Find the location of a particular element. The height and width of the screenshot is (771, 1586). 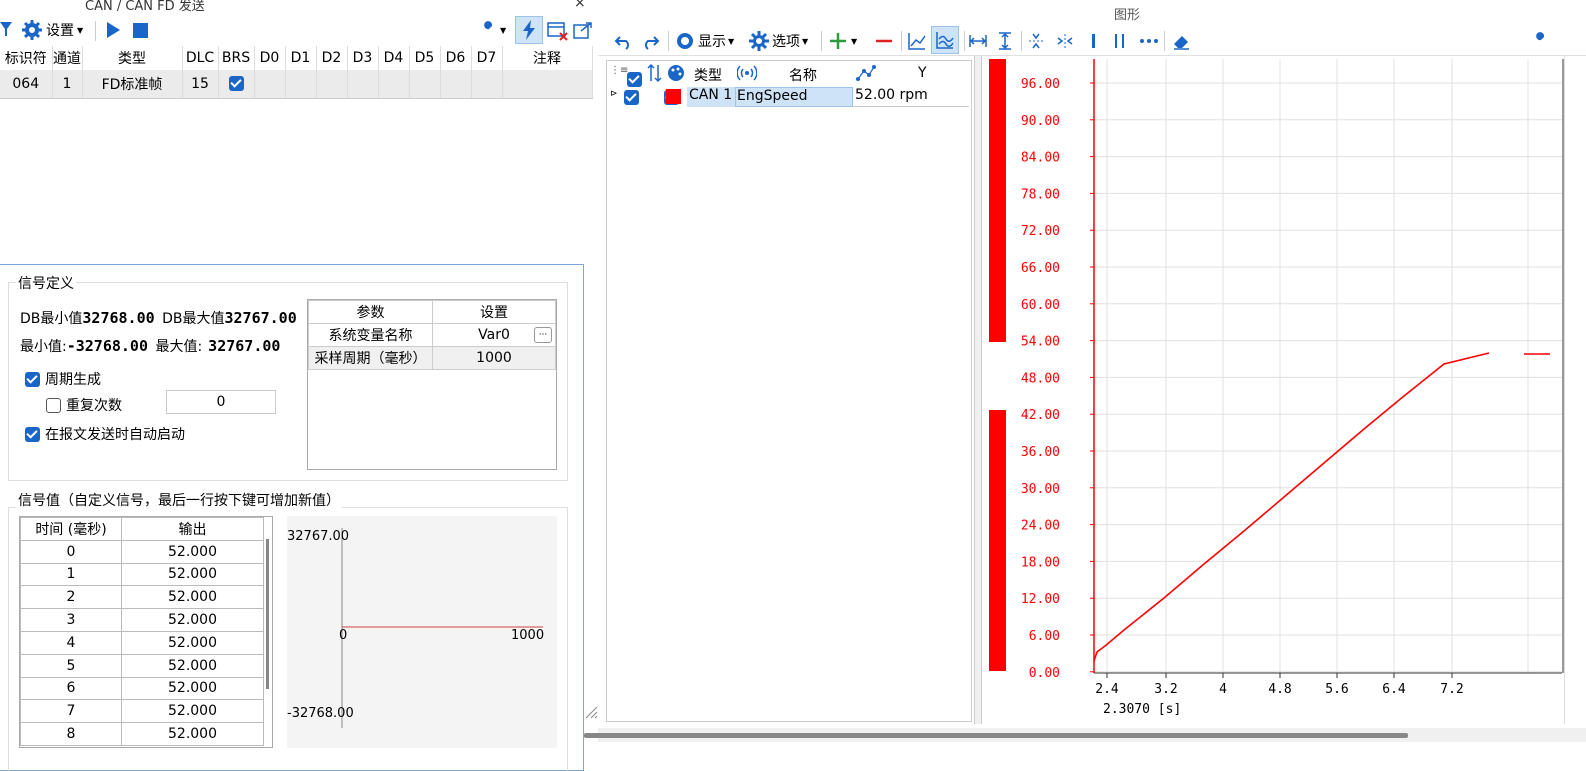

cell-d4 is located at coordinates (394, 84).